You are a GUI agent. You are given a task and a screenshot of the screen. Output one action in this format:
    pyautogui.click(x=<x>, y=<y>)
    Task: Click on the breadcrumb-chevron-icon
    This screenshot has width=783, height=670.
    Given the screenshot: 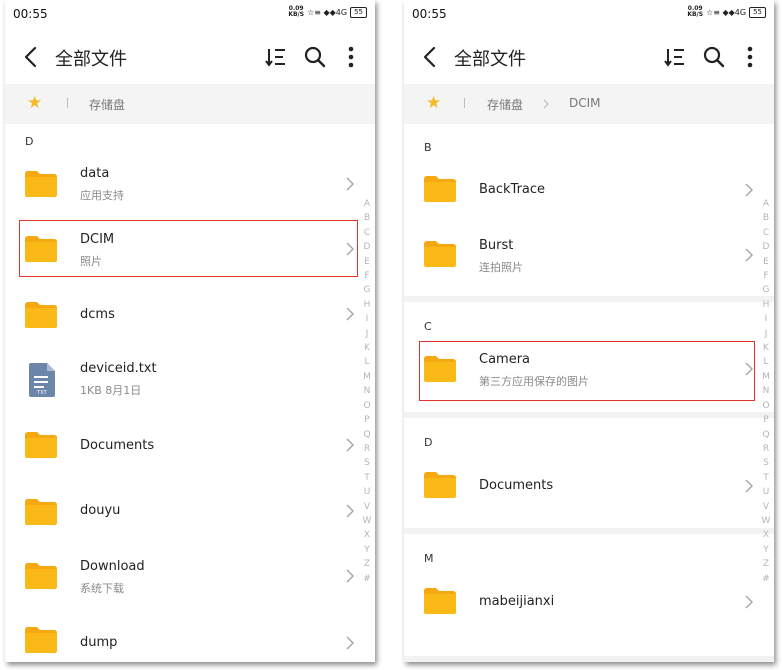 What is the action you would take?
    pyautogui.click(x=546, y=104)
    